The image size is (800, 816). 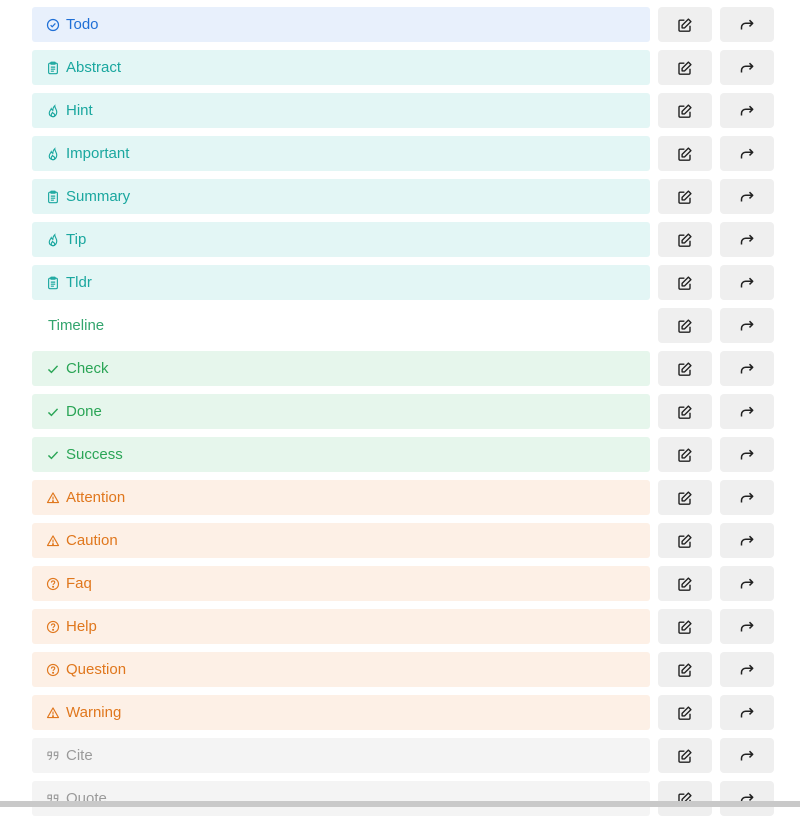 What do you see at coordinates (76, 239) in the screenshot?
I see `callout-label: Tip` at bounding box center [76, 239].